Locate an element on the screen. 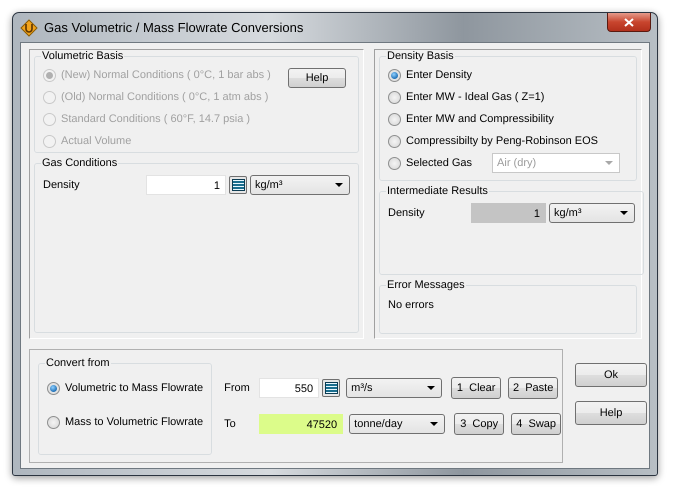 The width and height of the screenshot is (679, 498). group-title: Gas Conditions is located at coordinates (79, 163).